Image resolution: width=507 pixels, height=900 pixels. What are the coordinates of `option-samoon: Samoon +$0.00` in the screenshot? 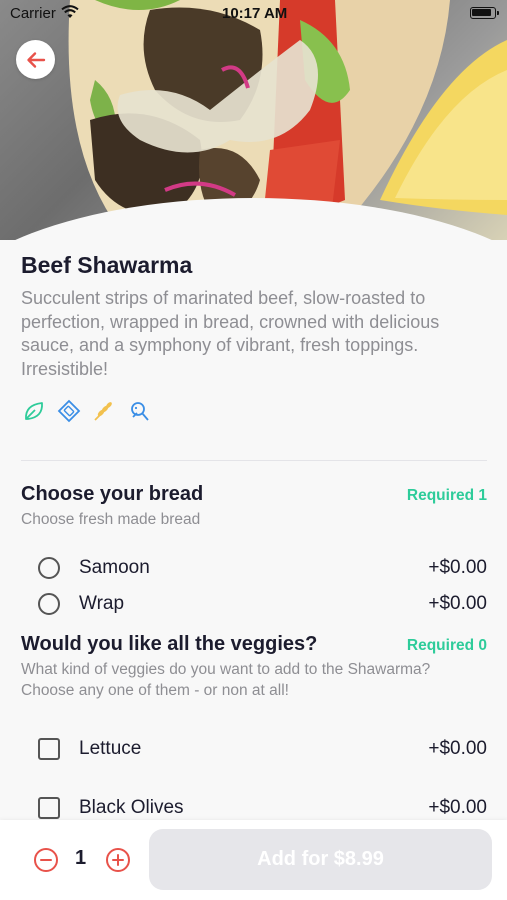 It's located at (262, 568).